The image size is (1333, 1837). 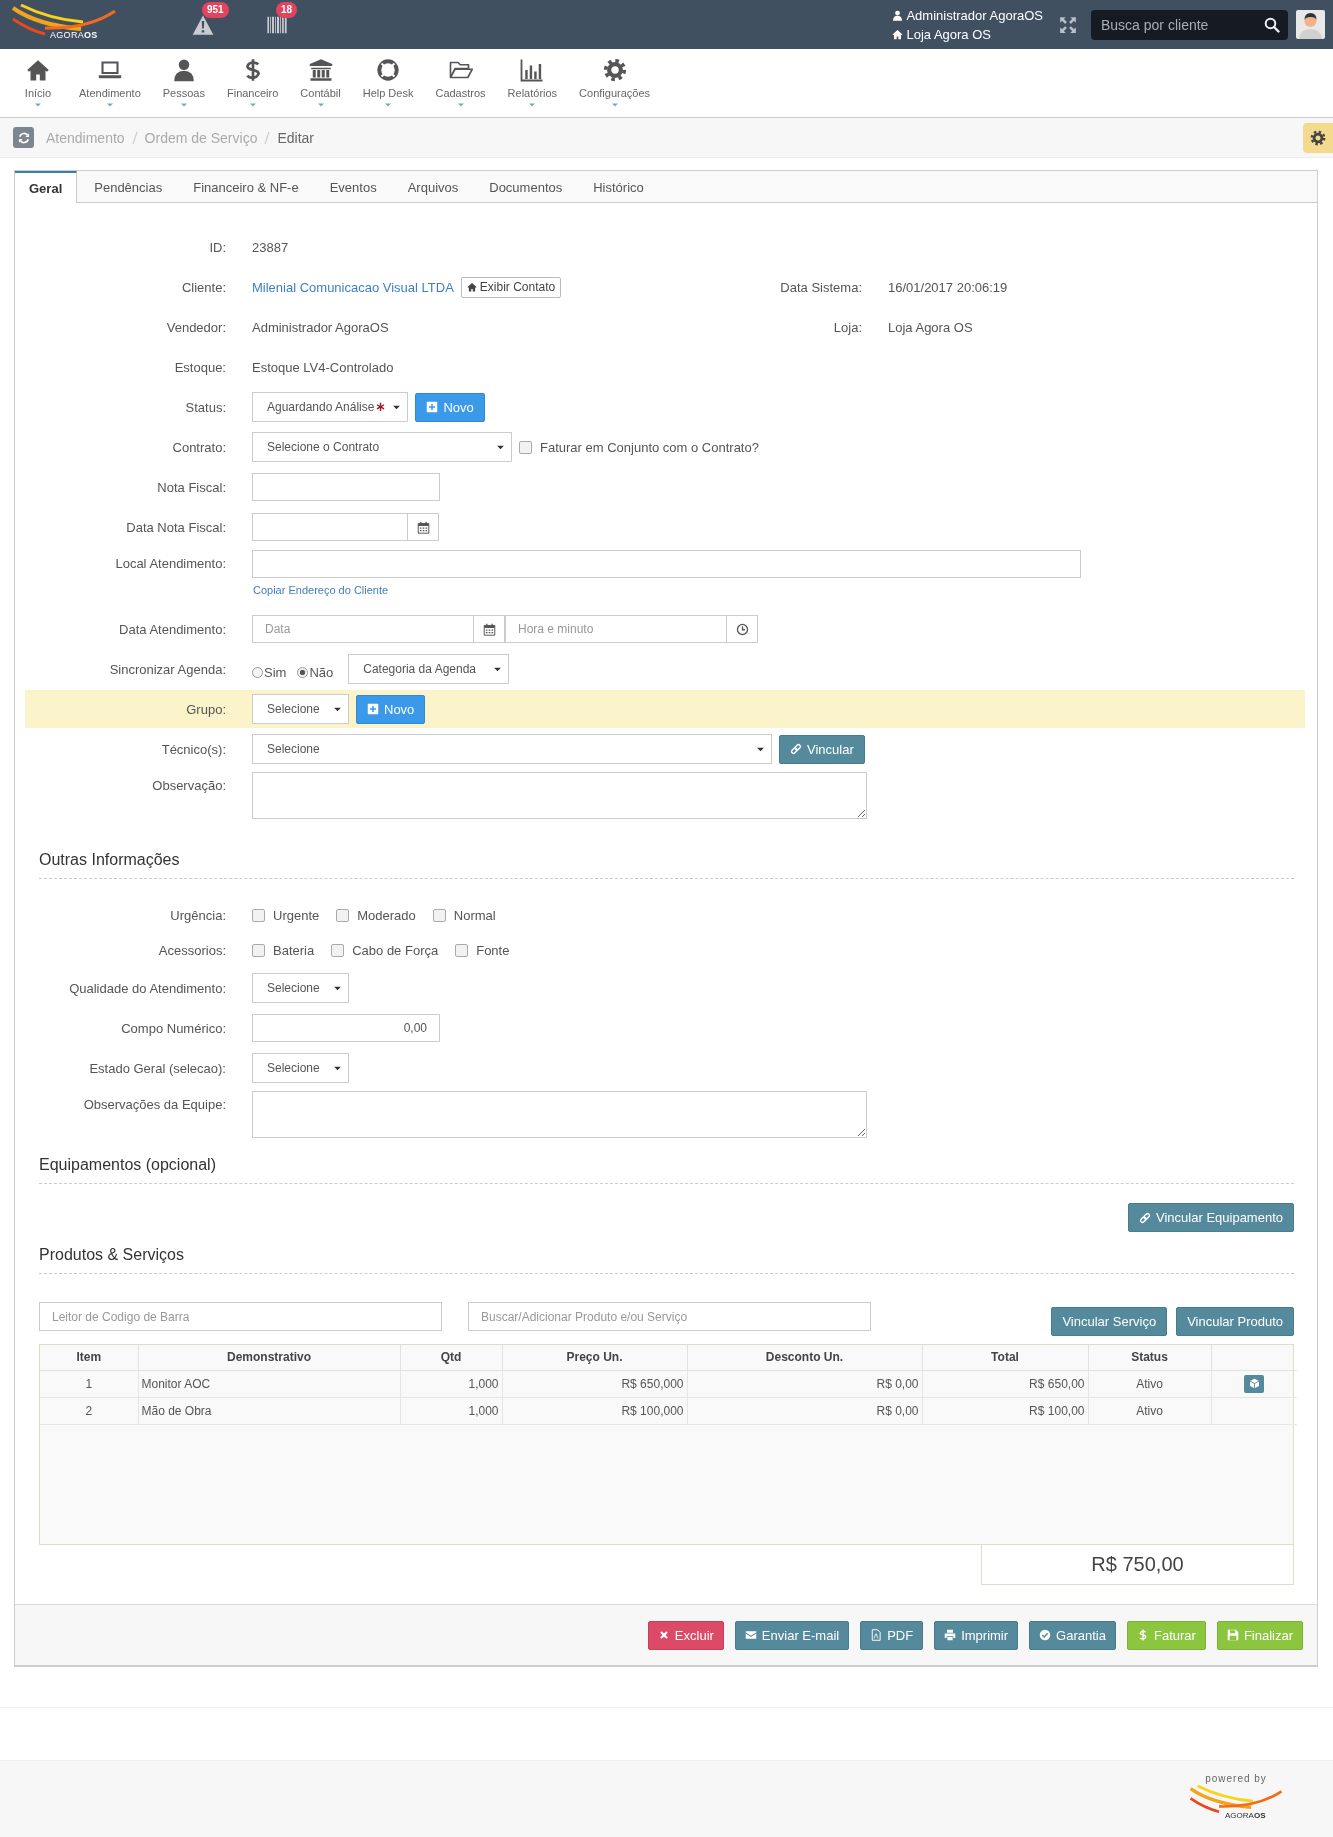 What do you see at coordinates (685, 1635) in the screenshot?
I see `delete-button: Excluir` at bounding box center [685, 1635].